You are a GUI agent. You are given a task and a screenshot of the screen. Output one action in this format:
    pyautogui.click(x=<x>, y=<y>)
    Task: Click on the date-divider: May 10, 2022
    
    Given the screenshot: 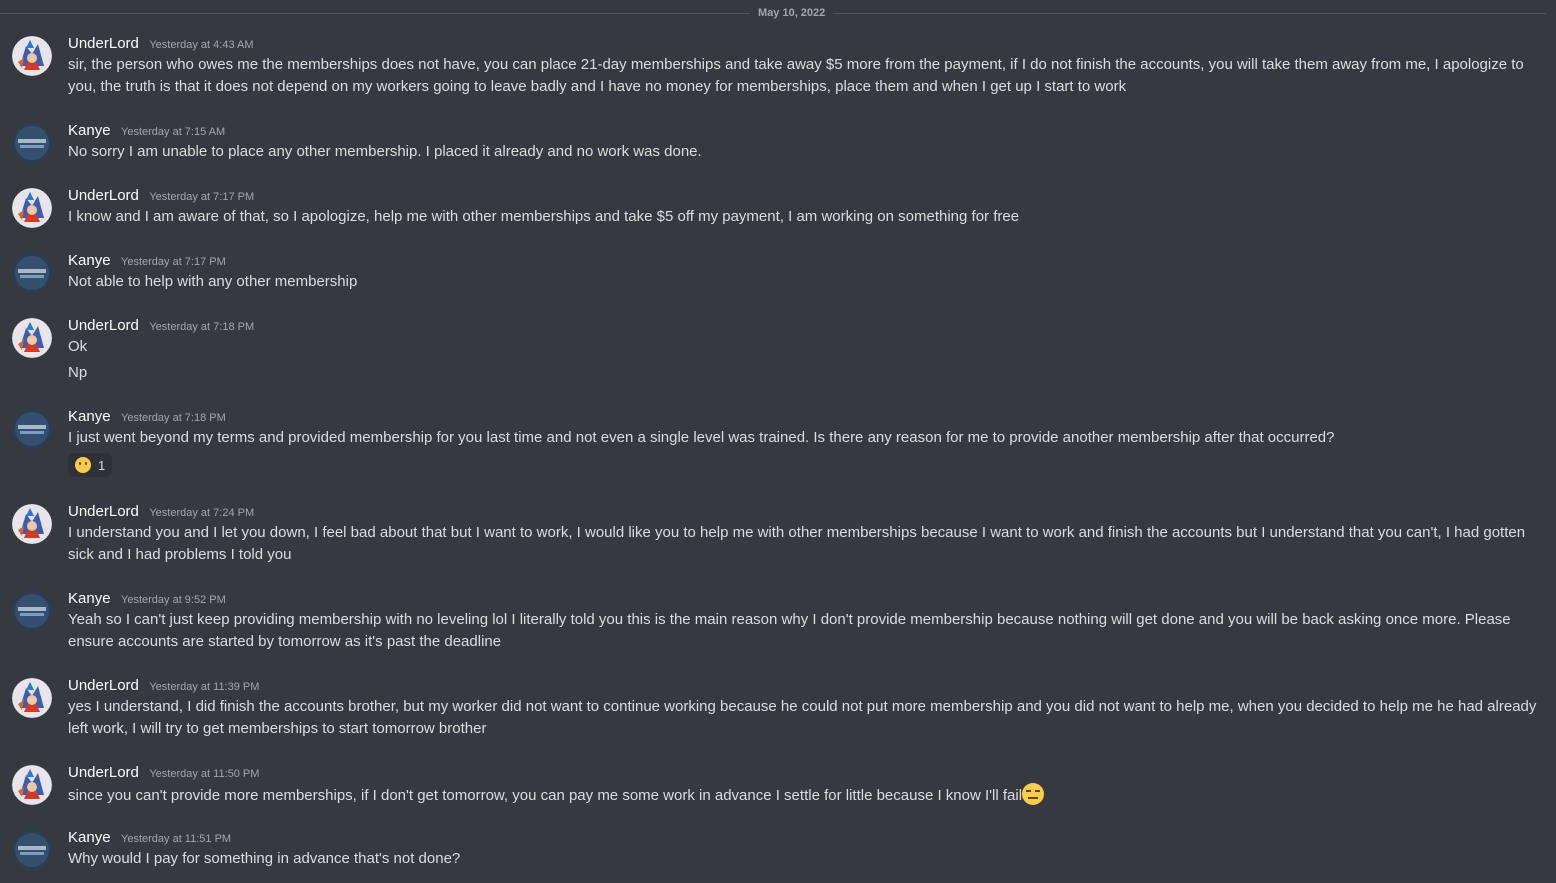 What is the action you would take?
    pyautogui.click(x=778, y=14)
    